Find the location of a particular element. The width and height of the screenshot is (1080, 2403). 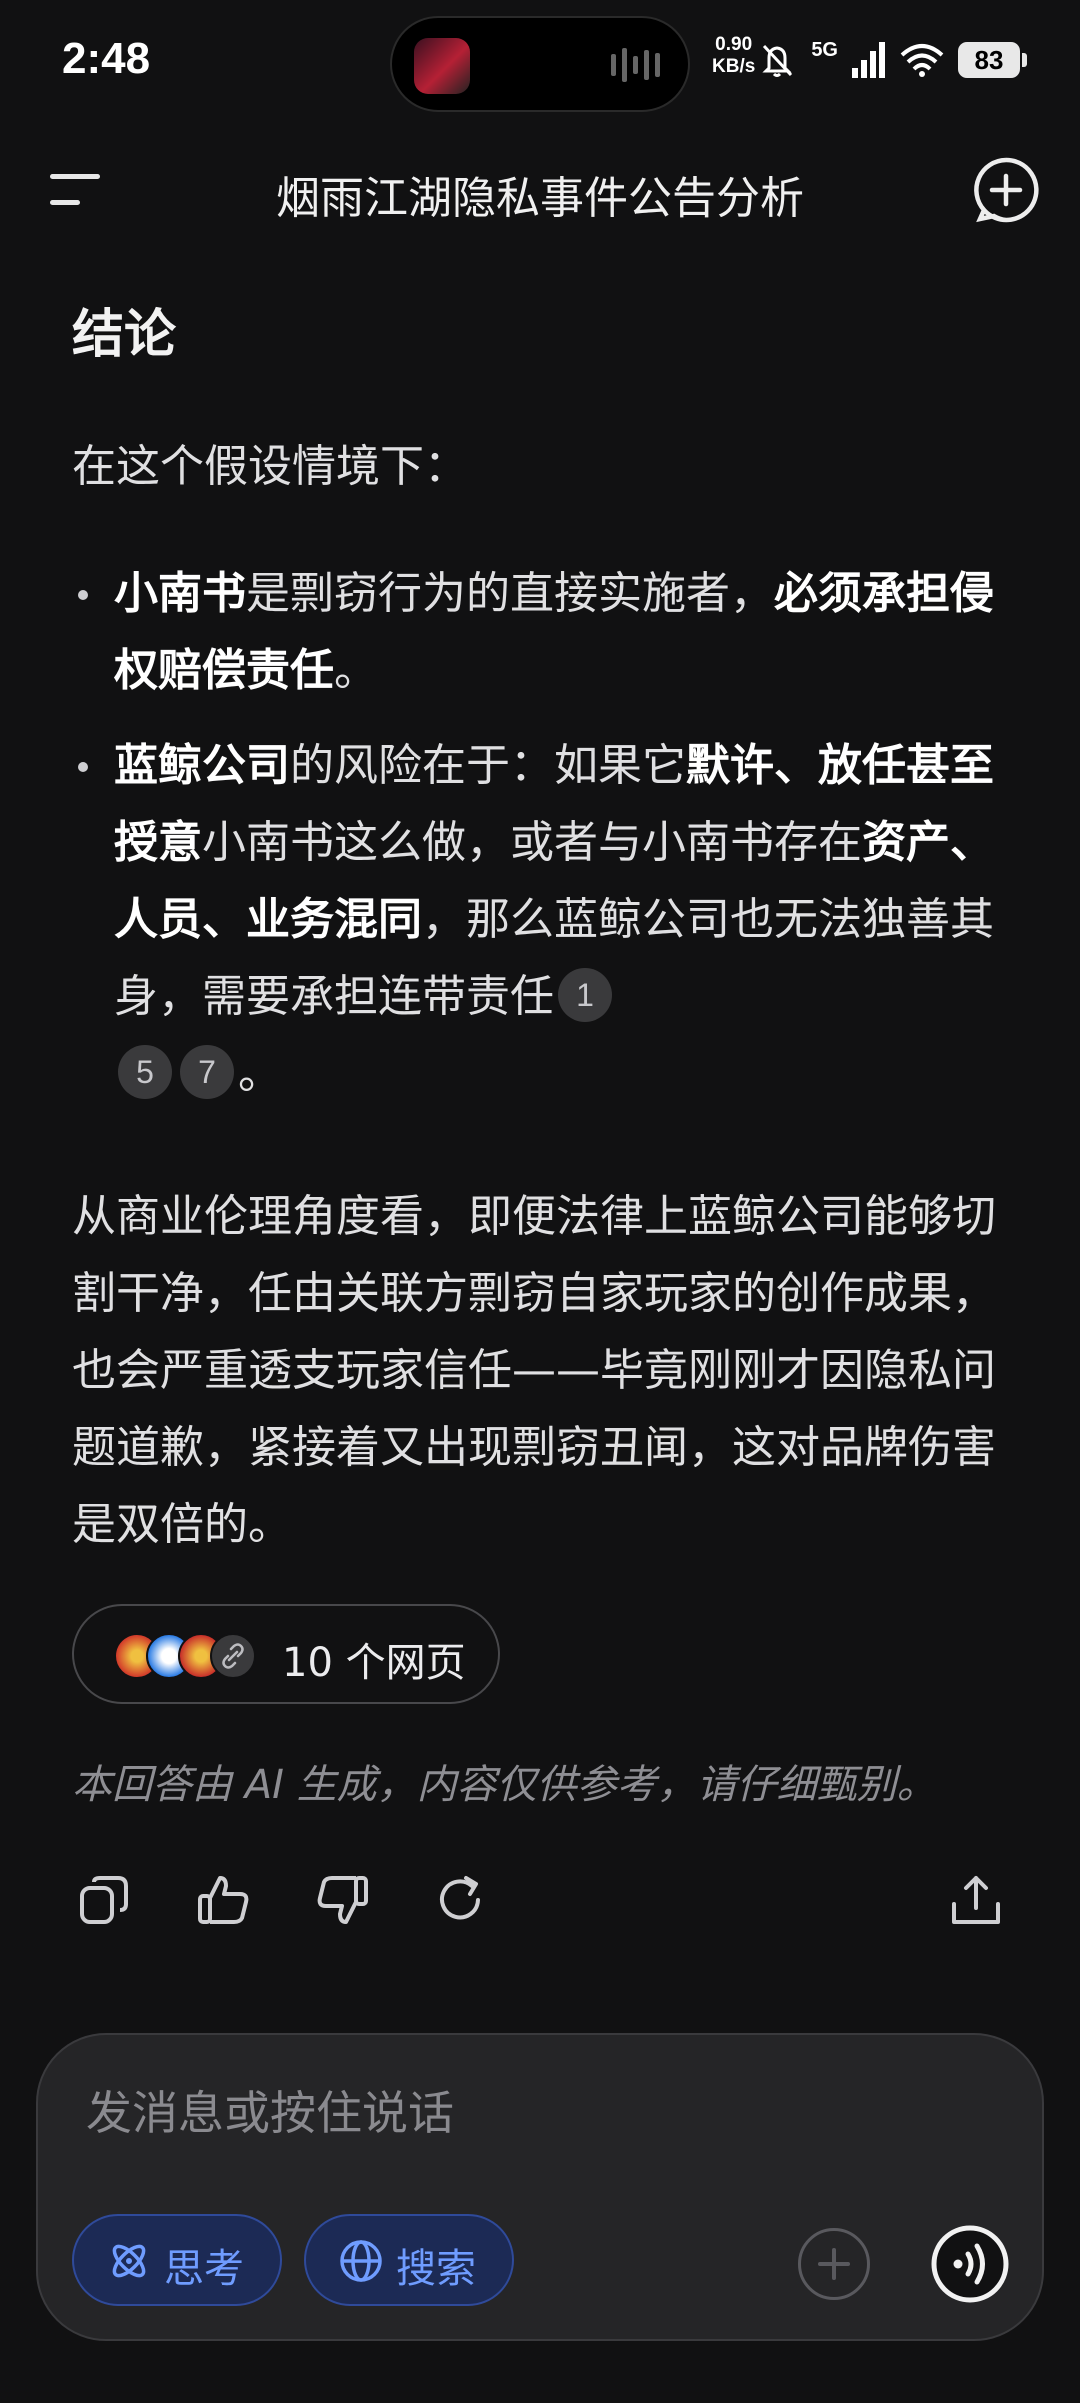

new-chat-button is located at coordinates (1006, 190).